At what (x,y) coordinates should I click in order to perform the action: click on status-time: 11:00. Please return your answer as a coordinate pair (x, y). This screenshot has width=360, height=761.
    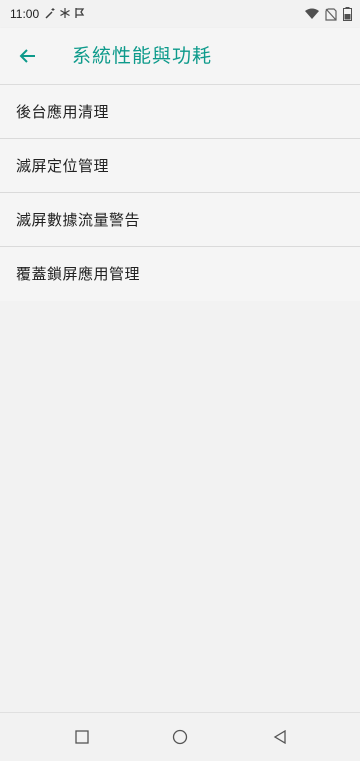
    Looking at the image, I should click on (25, 14).